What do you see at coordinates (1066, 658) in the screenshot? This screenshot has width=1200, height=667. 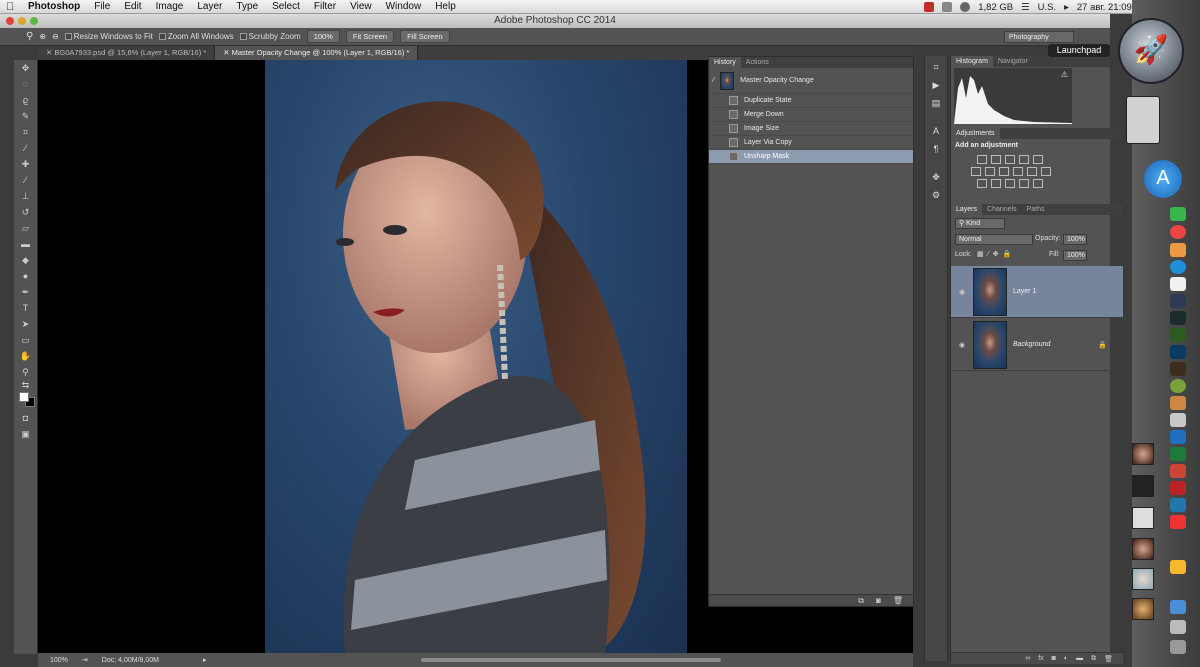 I see `adjustment-layer-icon: ◐` at bounding box center [1066, 658].